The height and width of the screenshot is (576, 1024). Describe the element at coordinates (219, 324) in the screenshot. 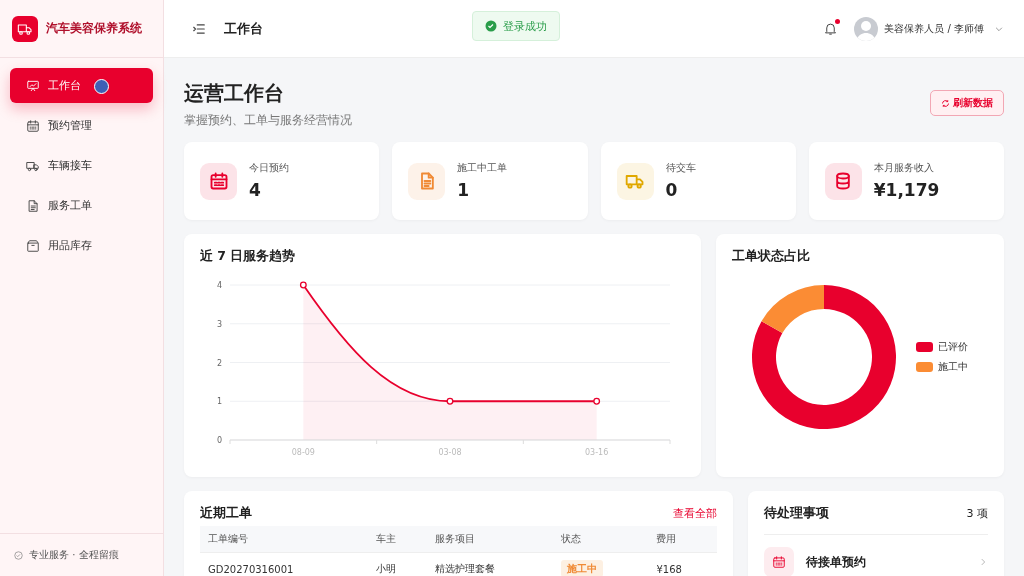

I see `axis-label: 3` at that location.